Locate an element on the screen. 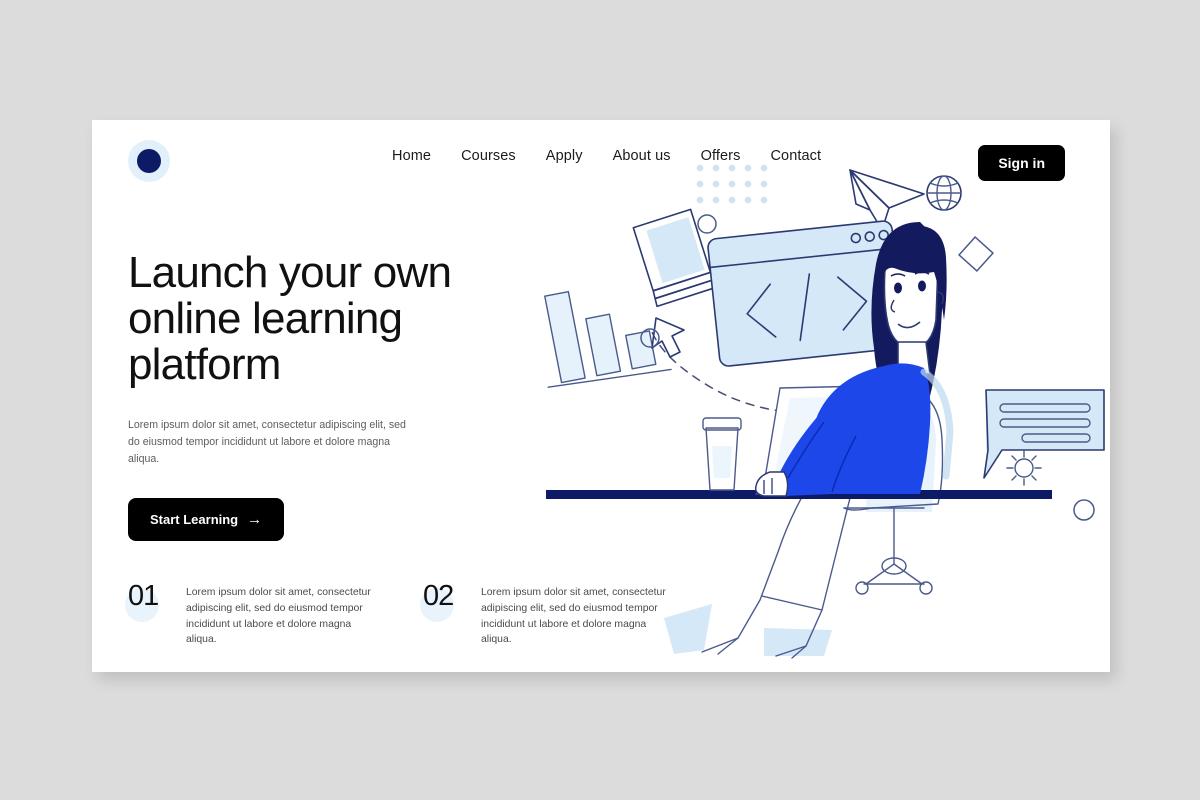 The height and width of the screenshot is (800, 1200). gear-icon is located at coordinates (1024, 468).